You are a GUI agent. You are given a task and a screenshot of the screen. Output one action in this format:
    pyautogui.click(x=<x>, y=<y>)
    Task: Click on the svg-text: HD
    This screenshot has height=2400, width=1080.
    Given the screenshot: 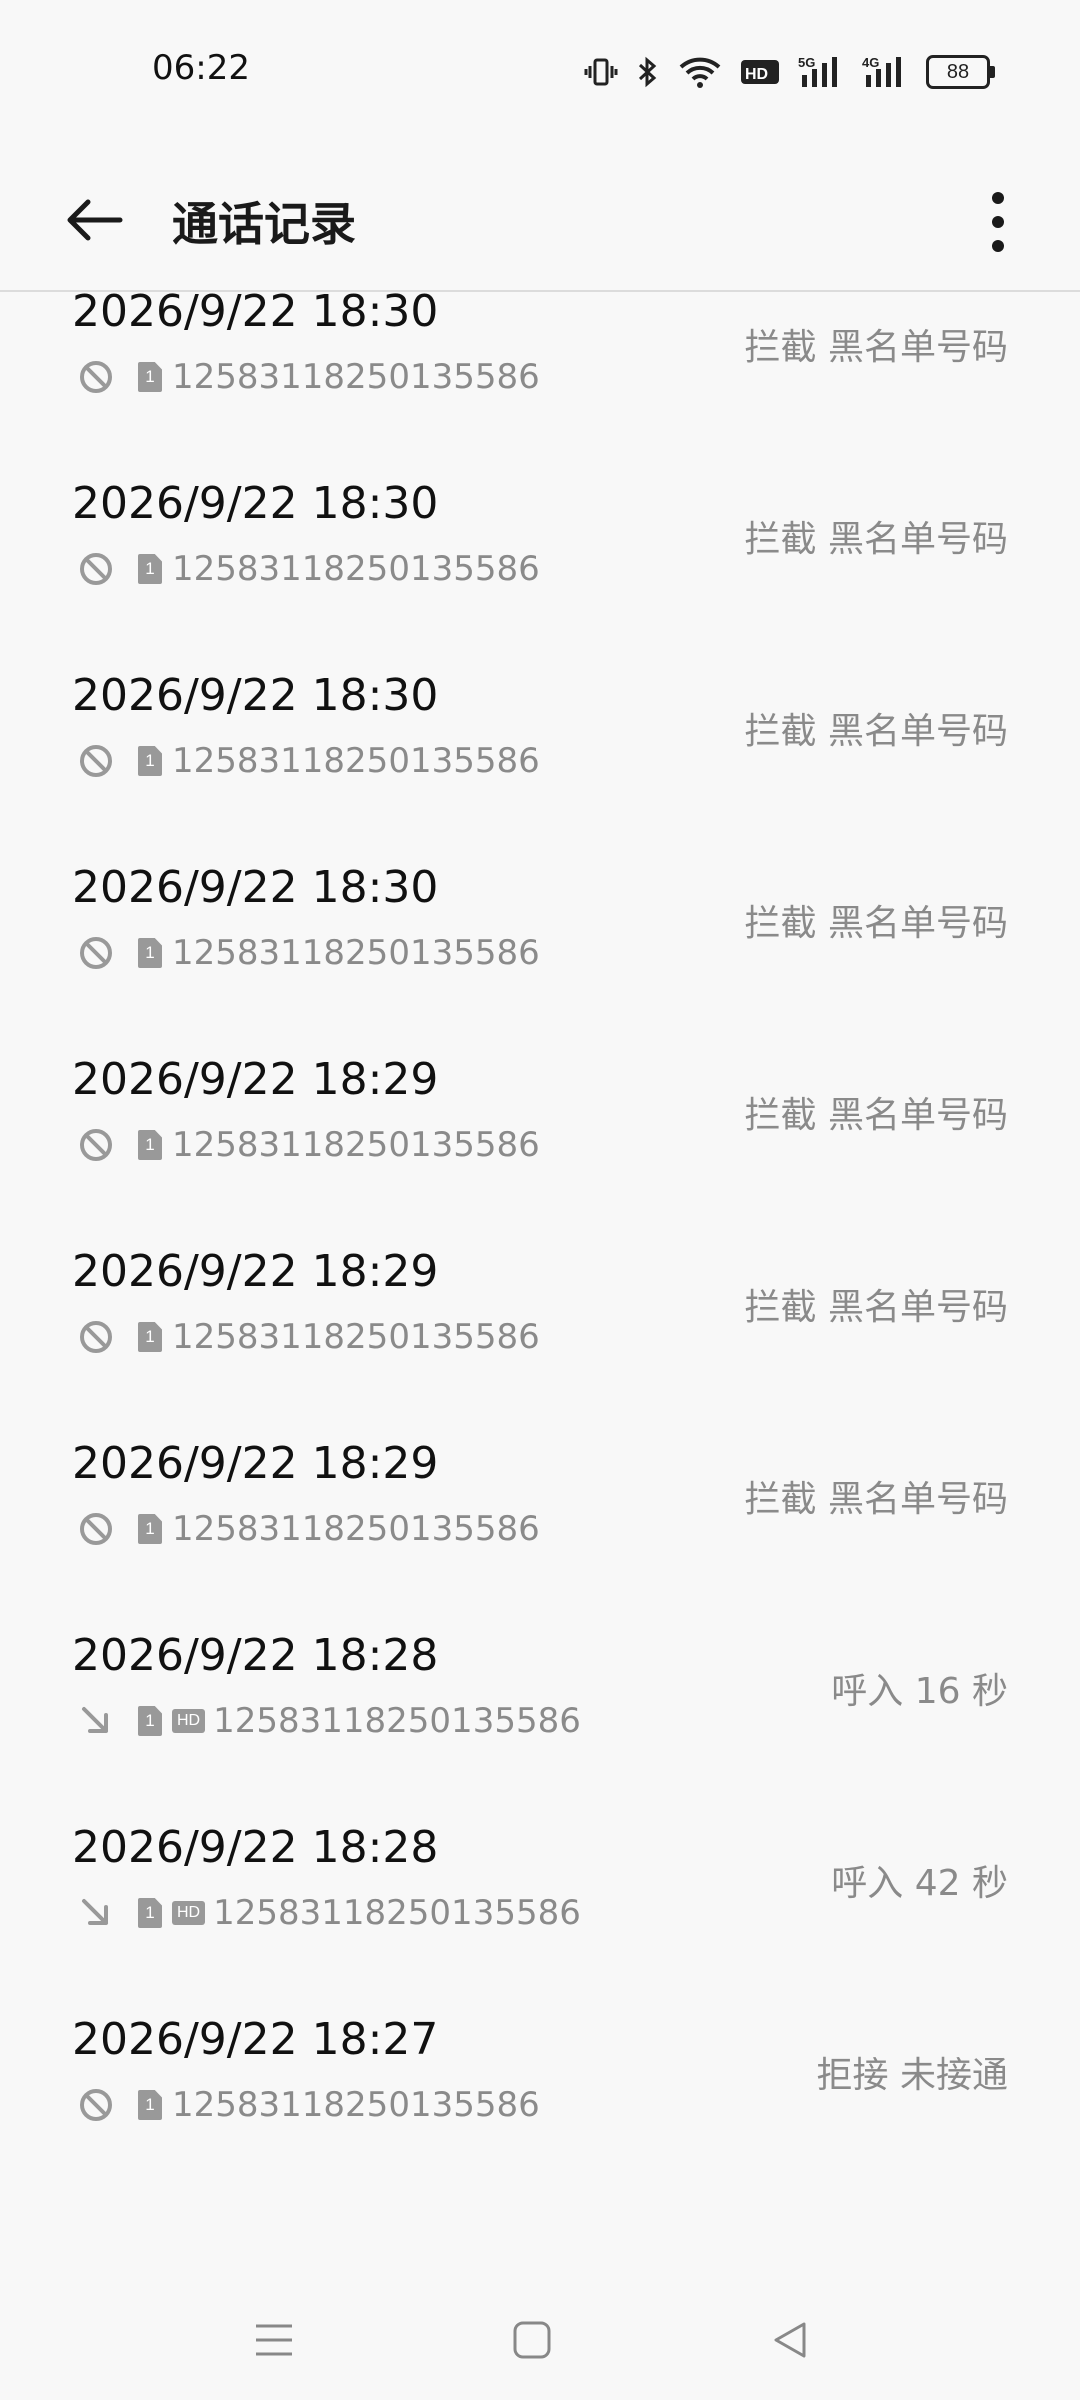 What is the action you would take?
    pyautogui.click(x=756, y=74)
    